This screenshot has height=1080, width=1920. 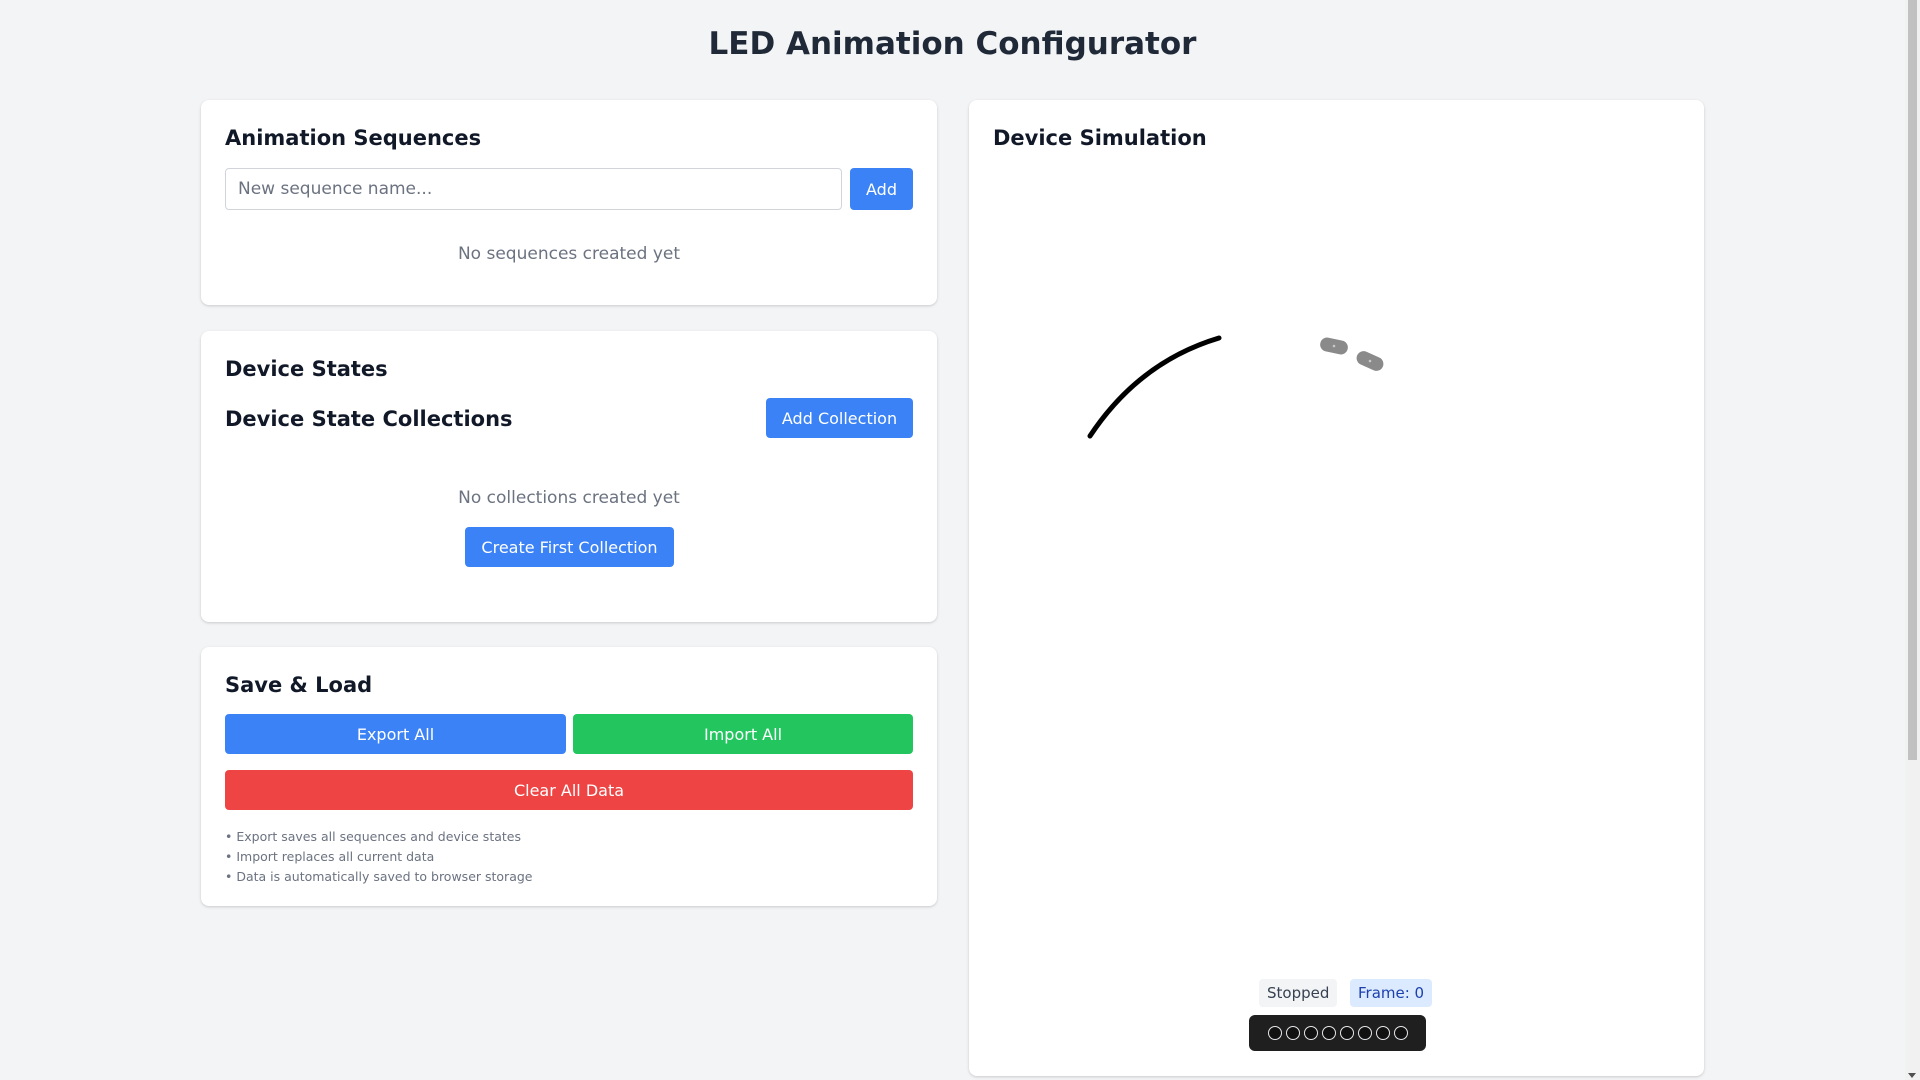 I want to click on note-import: • Import replaces all current data, so click(x=330, y=856).